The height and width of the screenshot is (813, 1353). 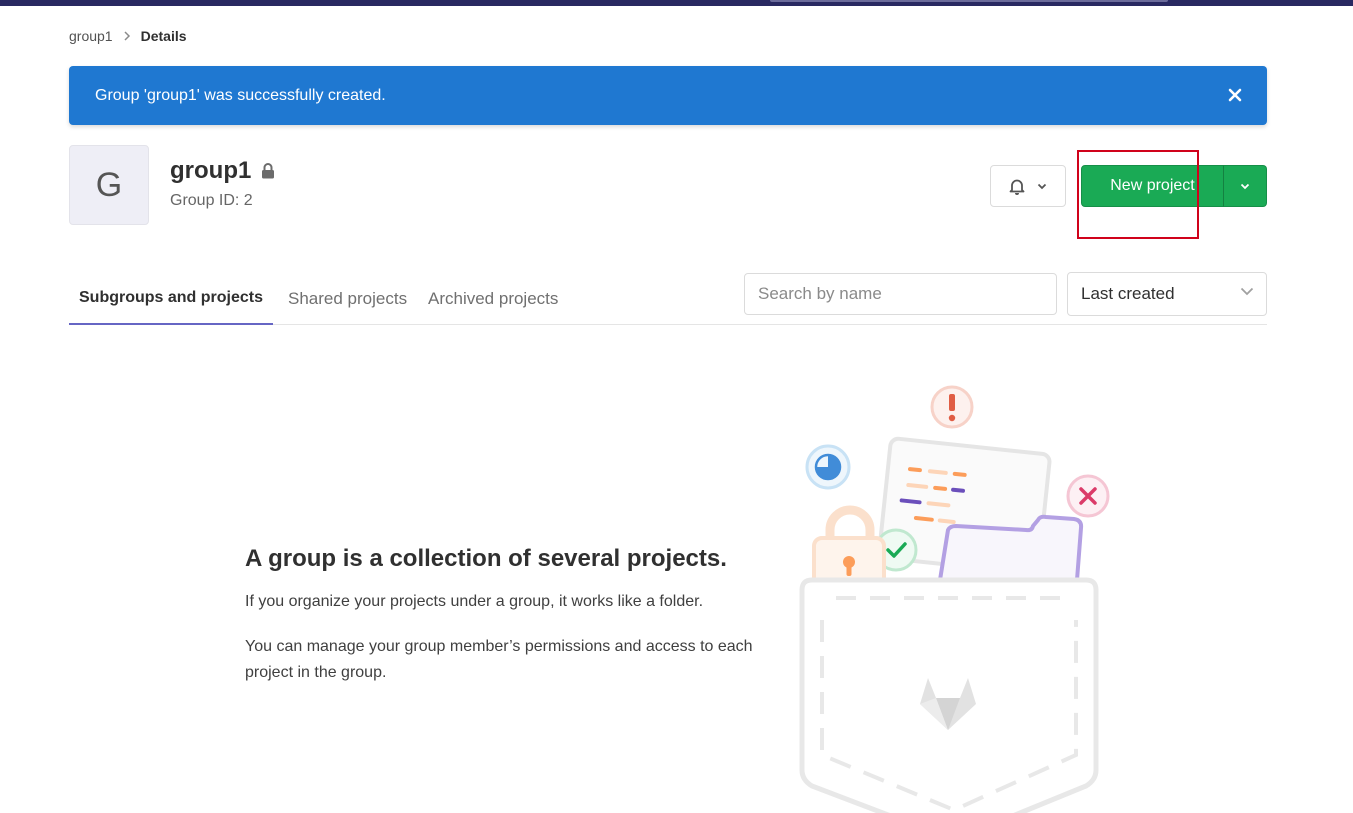 I want to click on group-name: group1, so click(x=211, y=170).